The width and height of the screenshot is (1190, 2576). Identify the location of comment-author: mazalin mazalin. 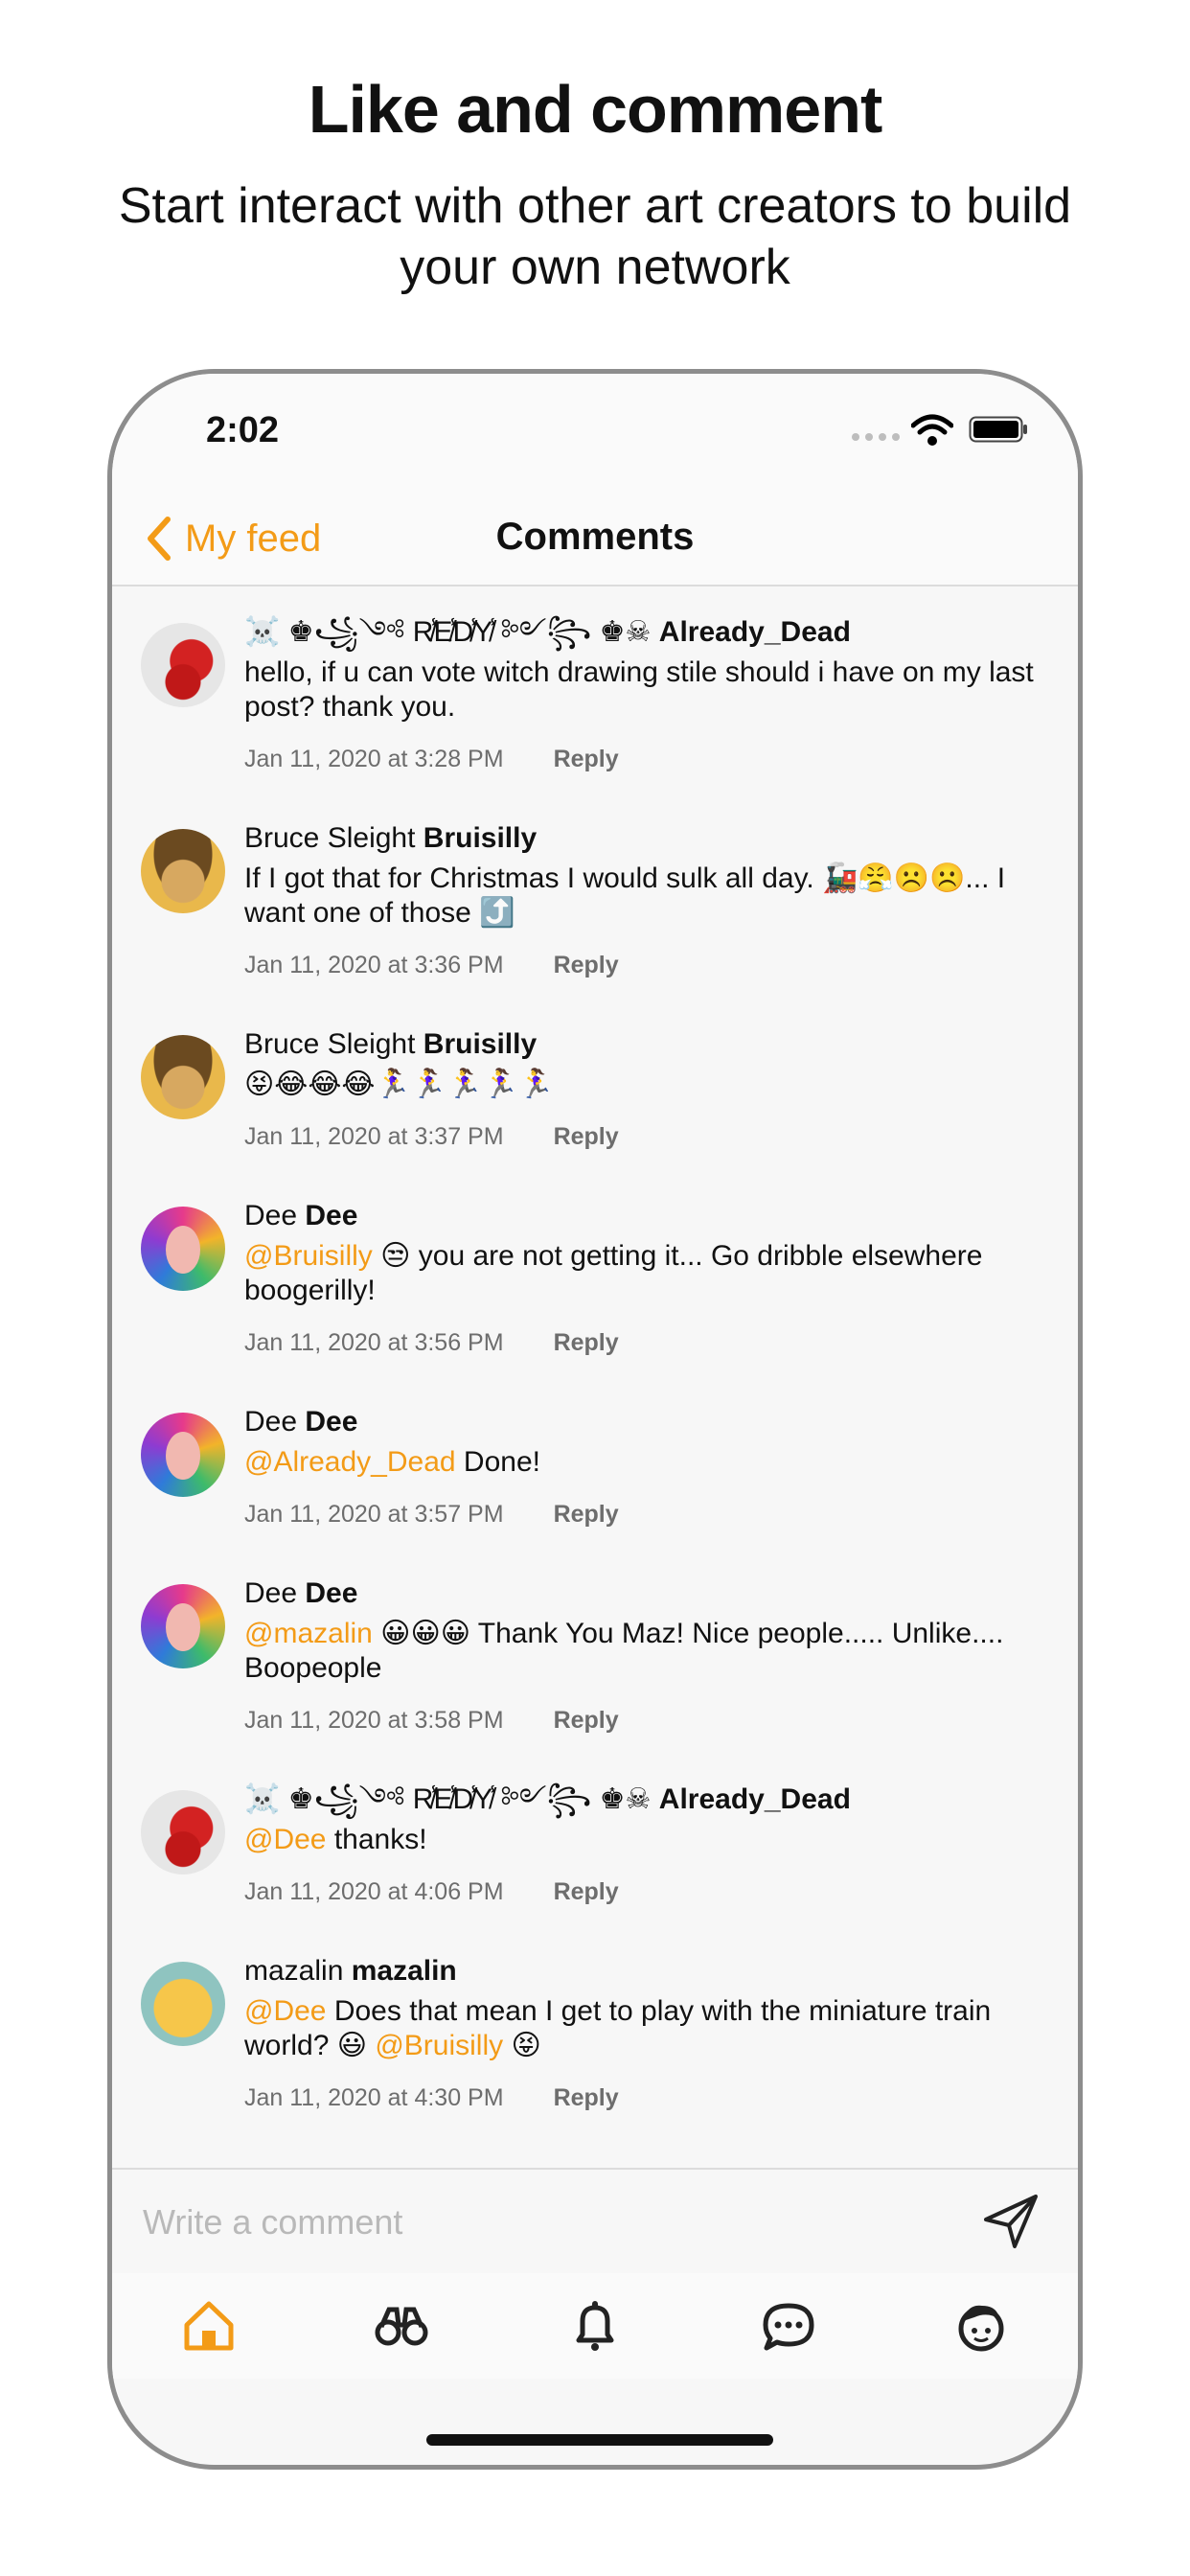
(647, 1971).